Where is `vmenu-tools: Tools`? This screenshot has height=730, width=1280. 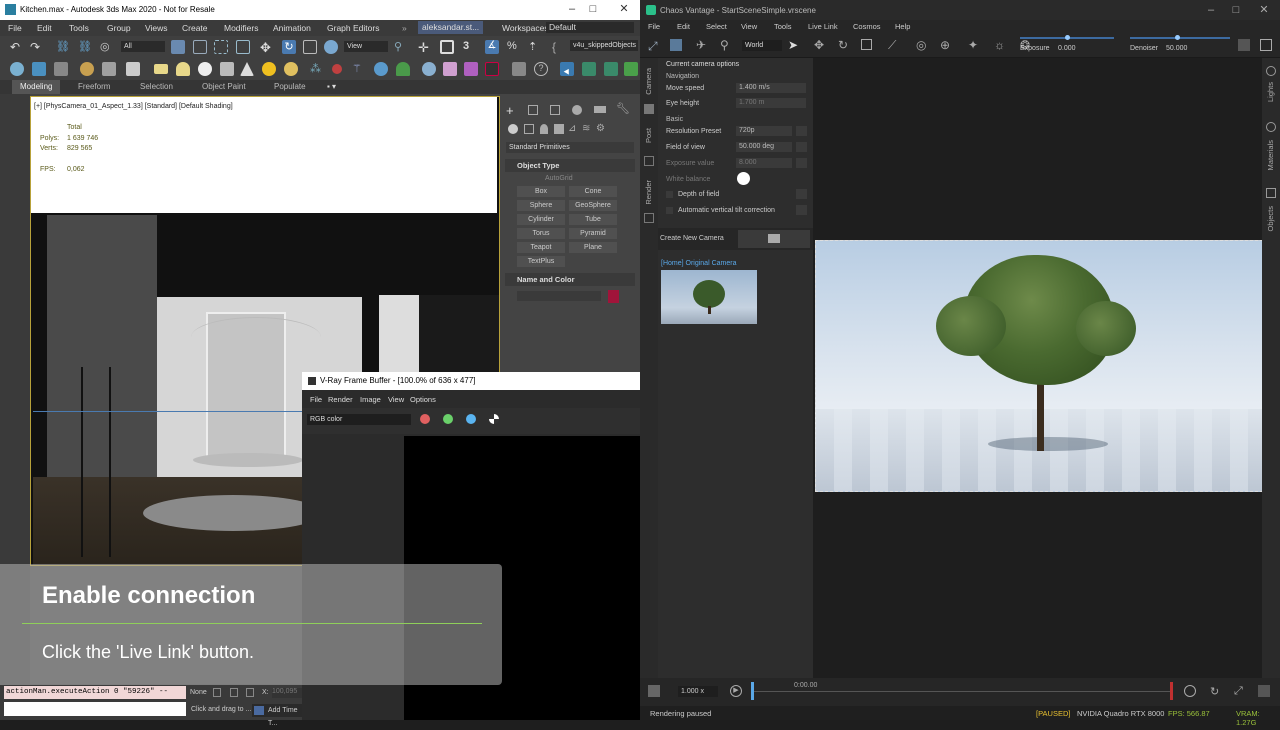 vmenu-tools: Tools is located at coordinates (783, 26).